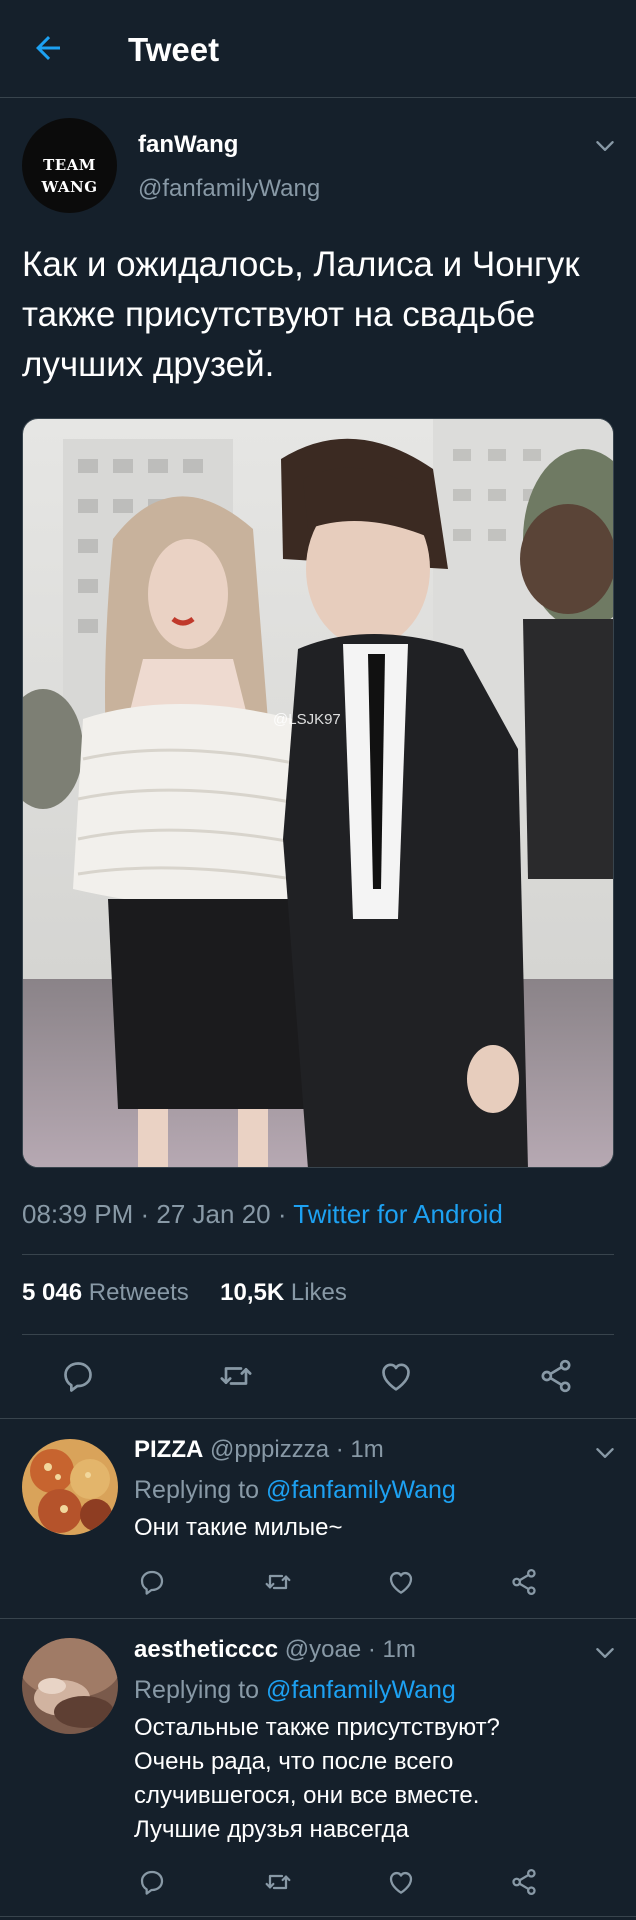  Describe the element at coordinates (269, 1449) in the screenshot. I see `reply-handle: @pppizzza` at that location.